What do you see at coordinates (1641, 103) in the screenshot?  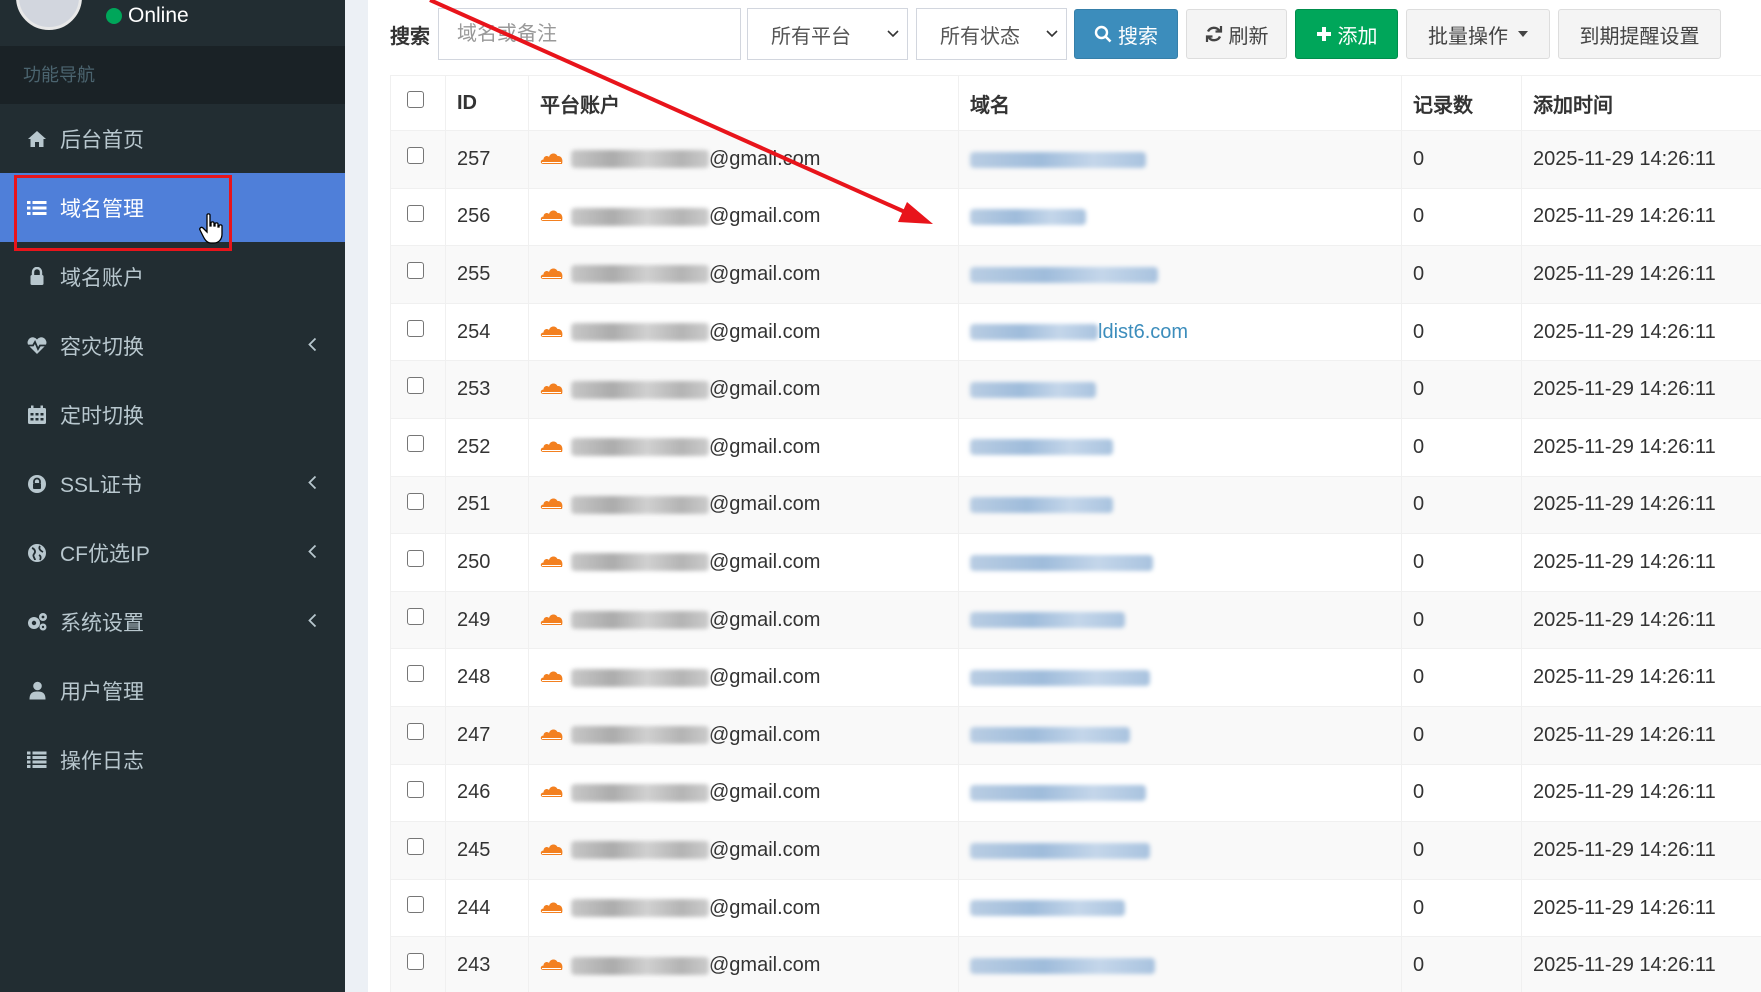 I see `col-header-added-time: 添加时间` at bounding box center [1641, 103].